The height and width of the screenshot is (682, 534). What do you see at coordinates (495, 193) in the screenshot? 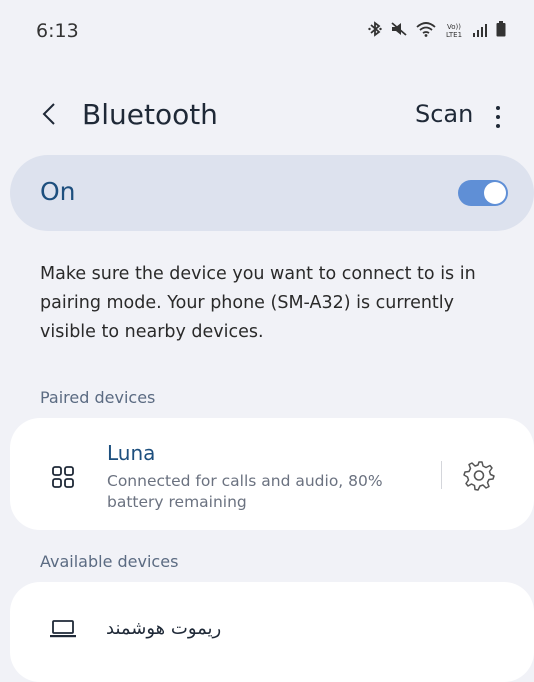
I see `switch-knob` at bounding box center [495, 193].